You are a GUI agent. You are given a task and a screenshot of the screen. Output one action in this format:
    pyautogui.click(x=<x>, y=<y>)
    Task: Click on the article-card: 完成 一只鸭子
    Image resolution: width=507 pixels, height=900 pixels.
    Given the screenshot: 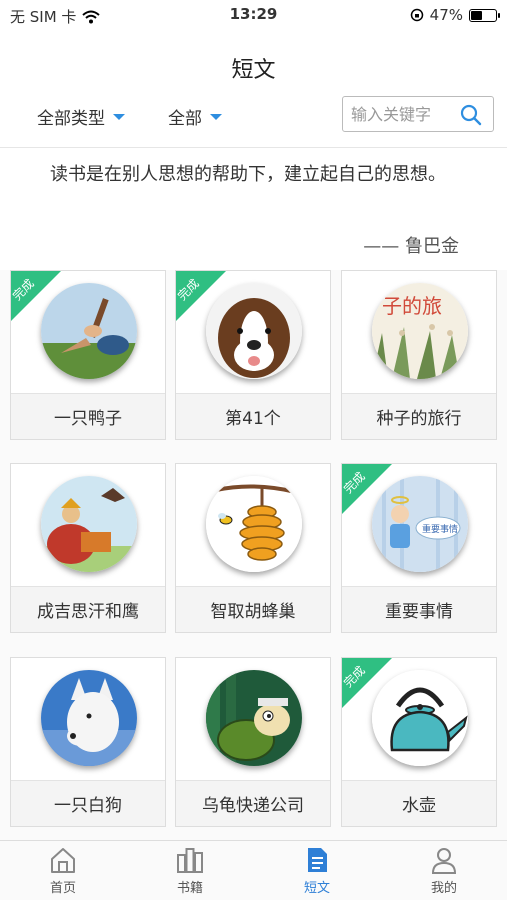 What is the action you would take?
    pyautogui.click(x=88, y=355)
    